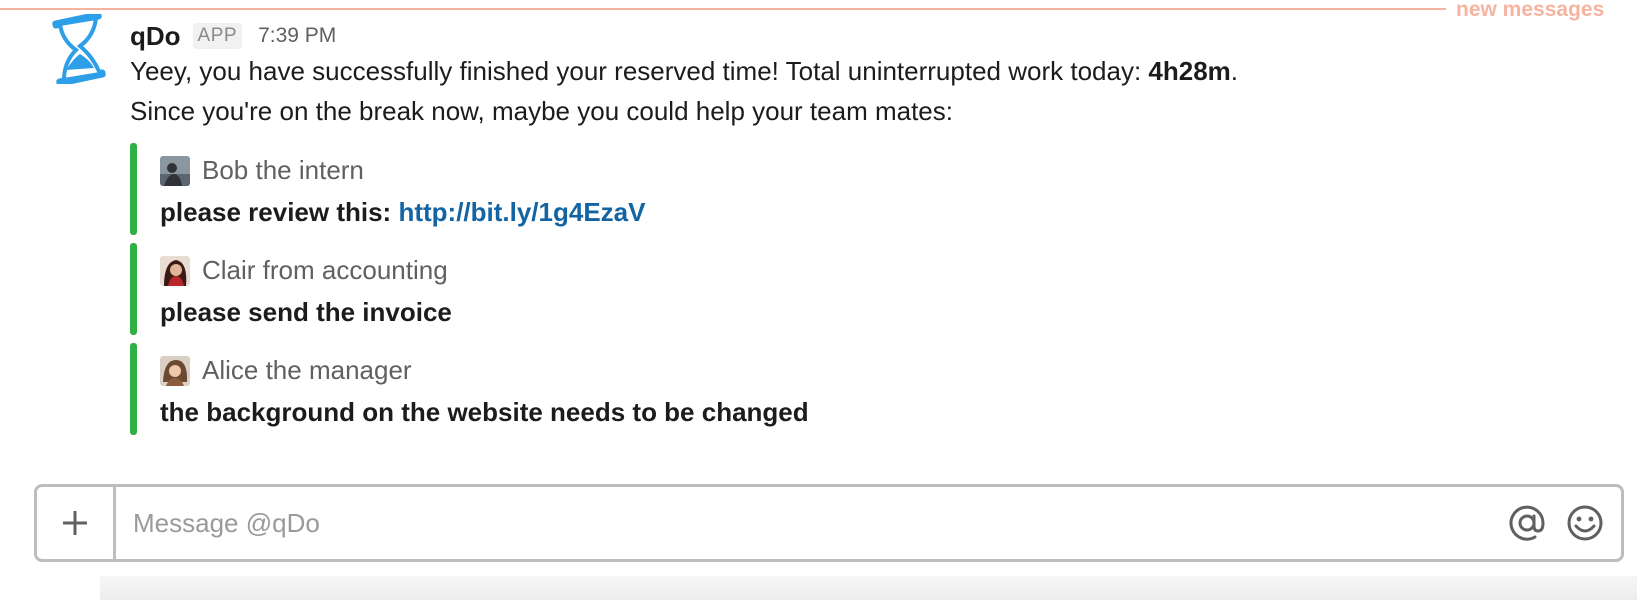  I want to click on clair-avatar-icon, so click(175, 270).